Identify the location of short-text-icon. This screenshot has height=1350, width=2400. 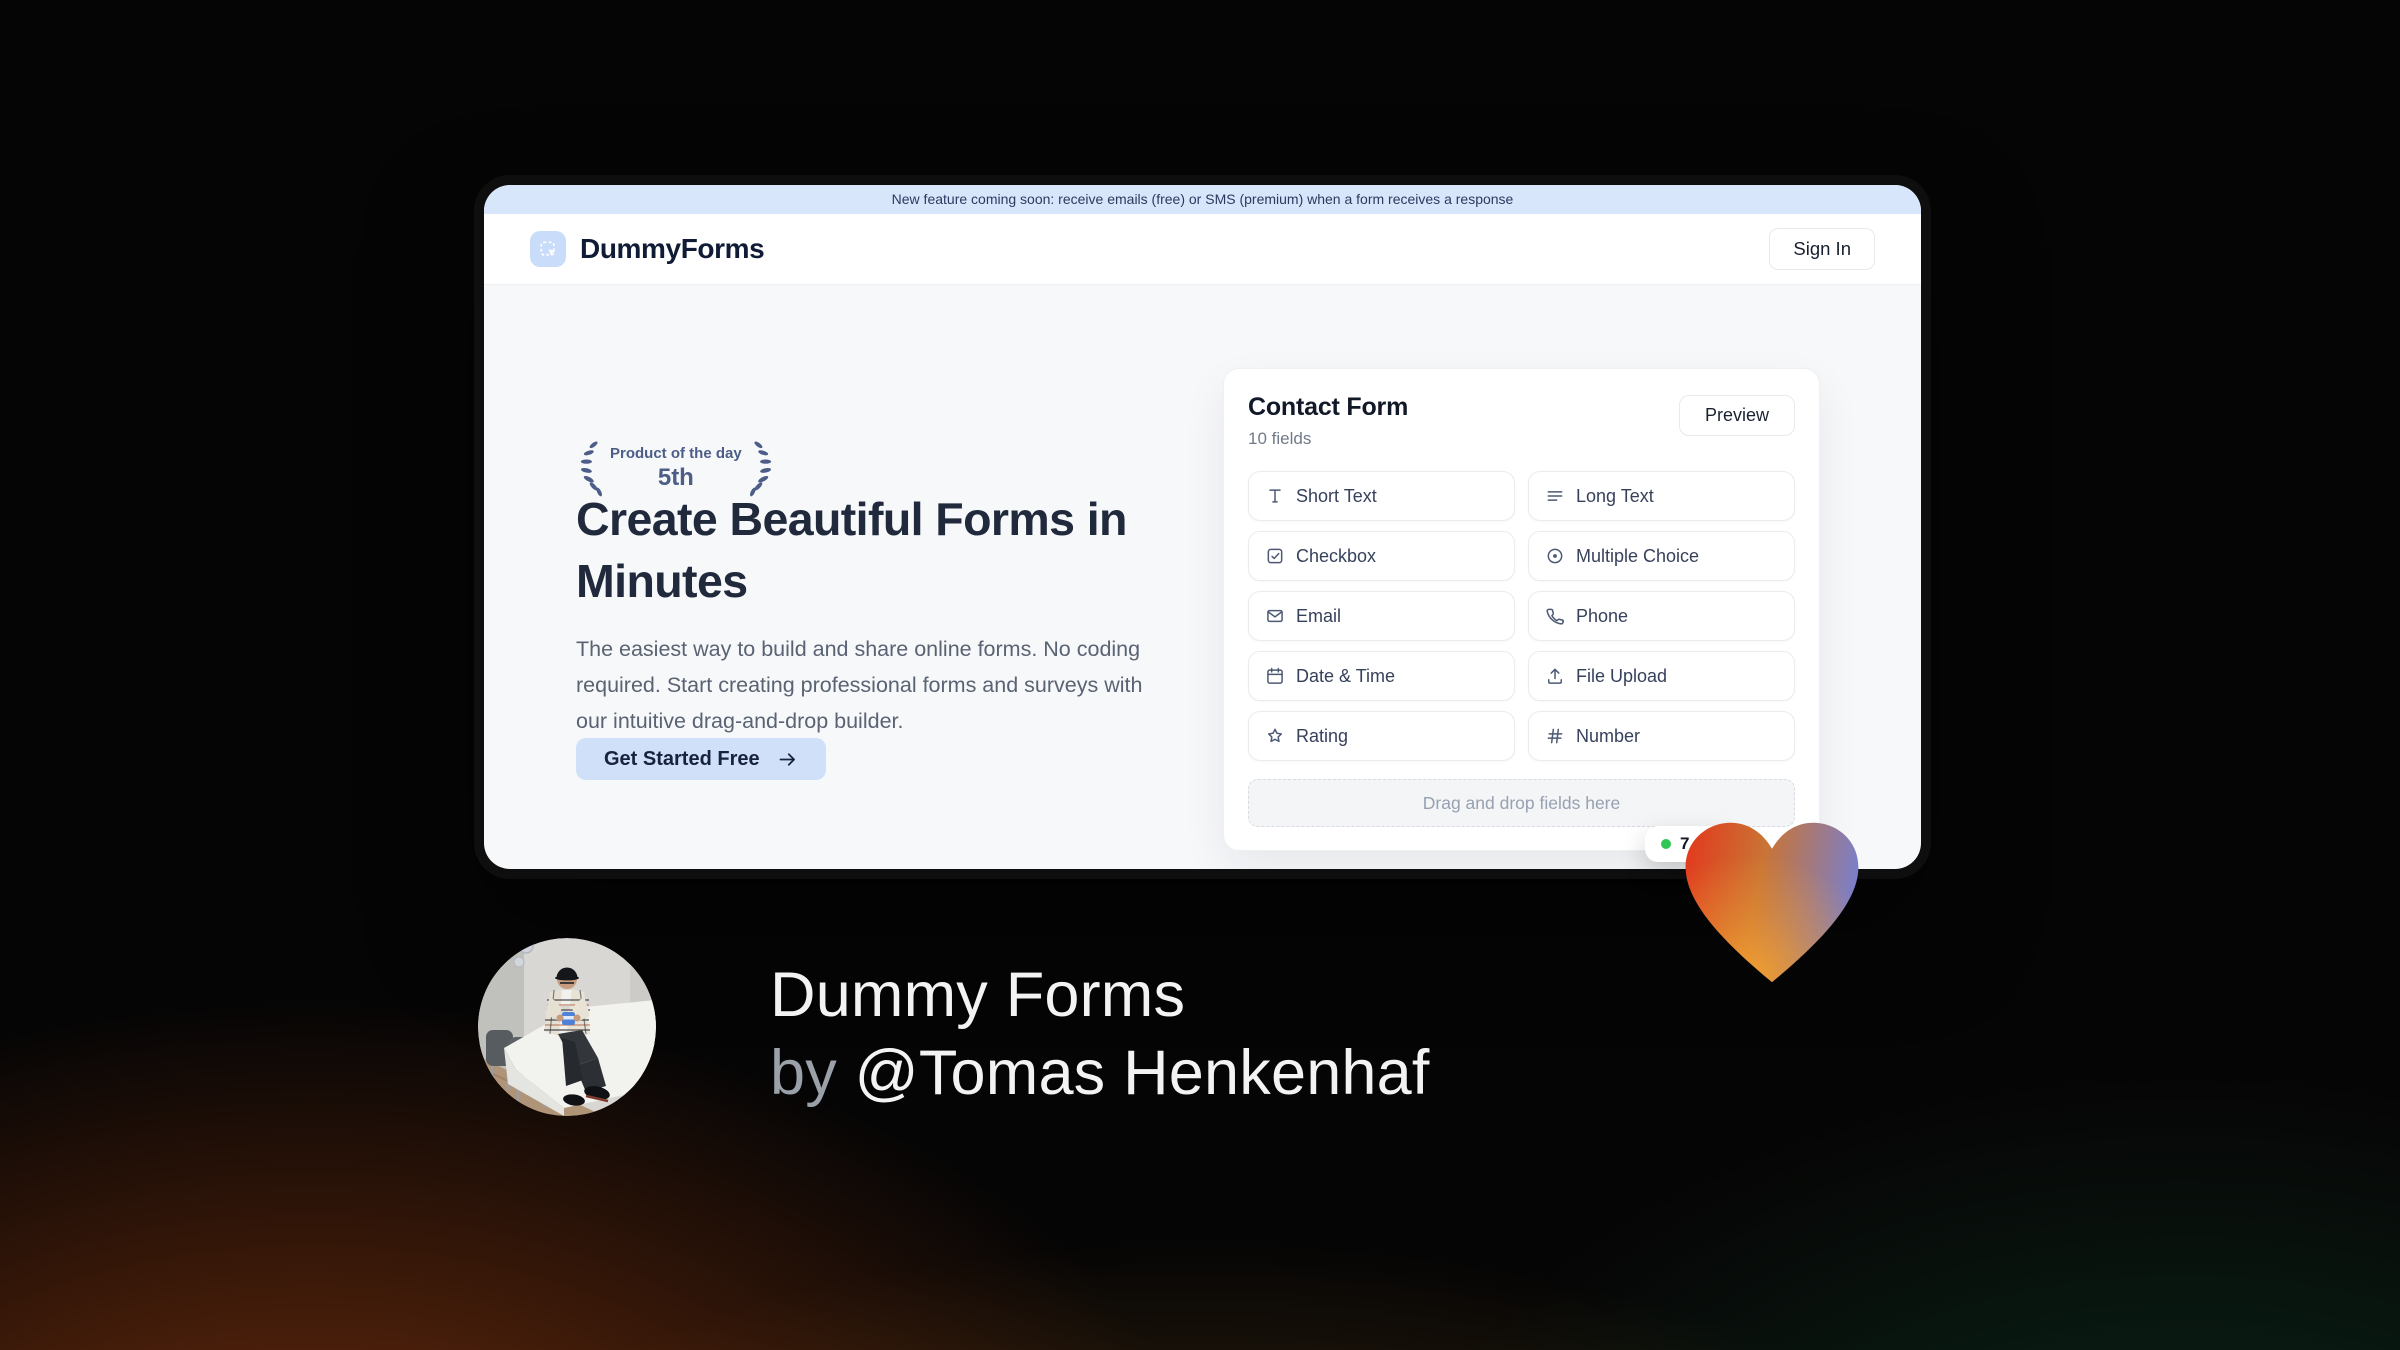
(1275, 496).